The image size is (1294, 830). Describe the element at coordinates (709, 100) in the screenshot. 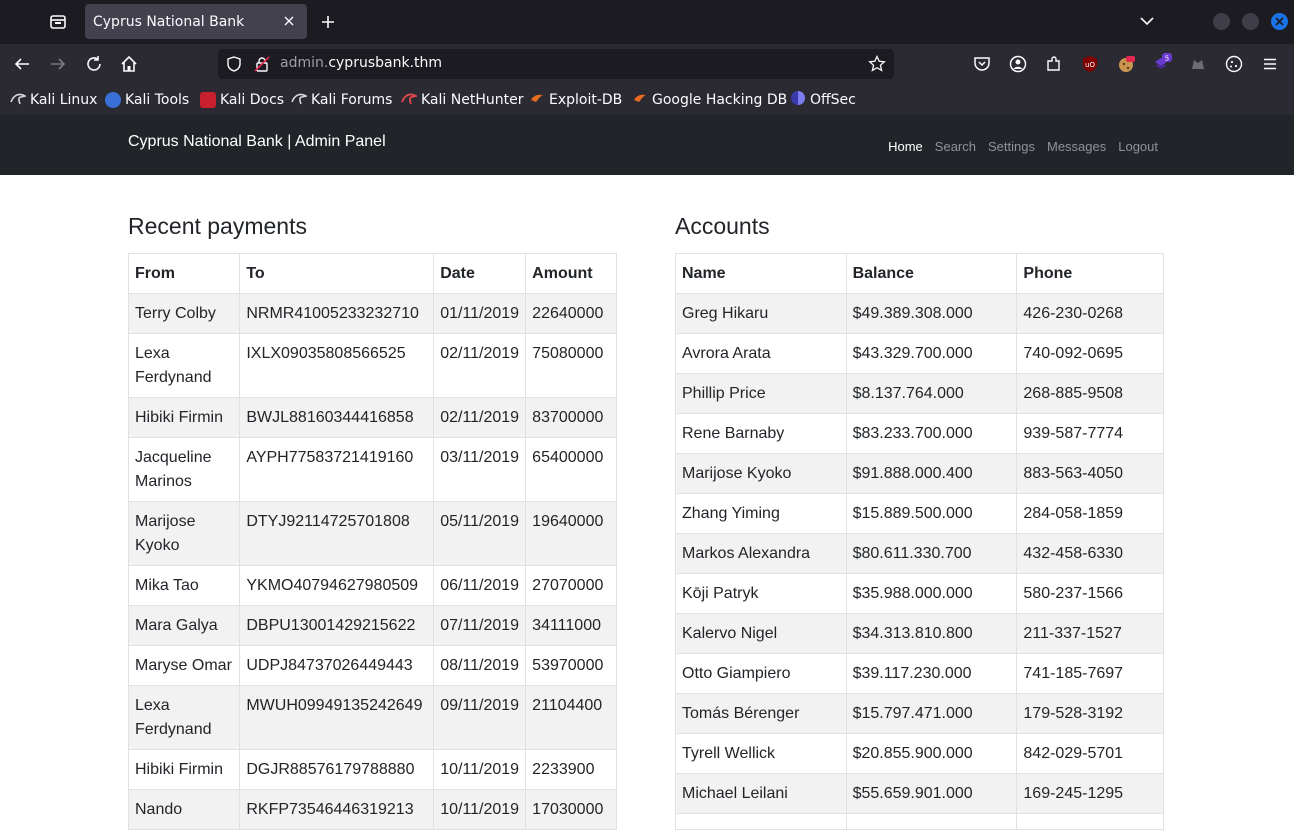

I see `bookmark-google-hacking-db: Google Hacking DB` at that location.